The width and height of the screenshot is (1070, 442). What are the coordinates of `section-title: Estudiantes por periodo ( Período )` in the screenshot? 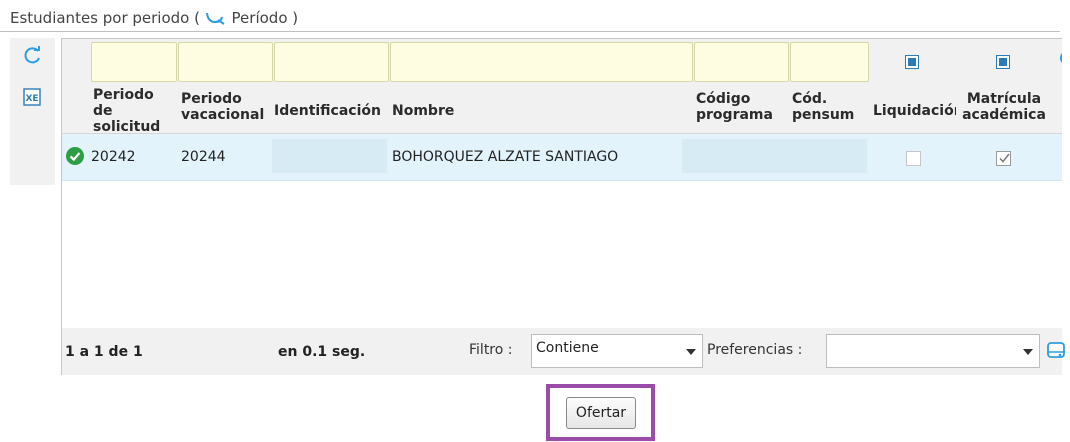 It's located at (154, 18).